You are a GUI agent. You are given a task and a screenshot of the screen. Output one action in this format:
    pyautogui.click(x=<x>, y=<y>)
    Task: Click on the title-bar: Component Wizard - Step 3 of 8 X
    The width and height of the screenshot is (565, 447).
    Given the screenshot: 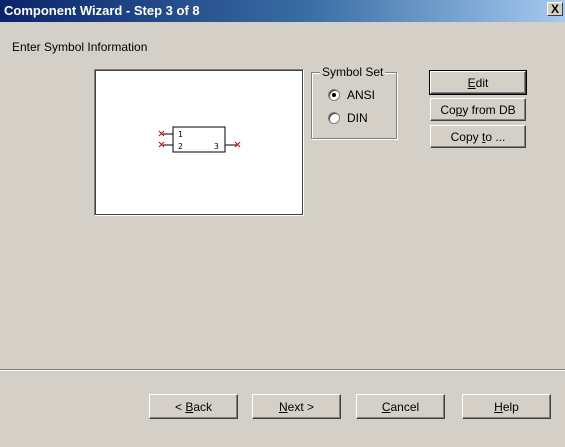 What is the action you would take?
    pyautogui.click(x=282, y=11)
    